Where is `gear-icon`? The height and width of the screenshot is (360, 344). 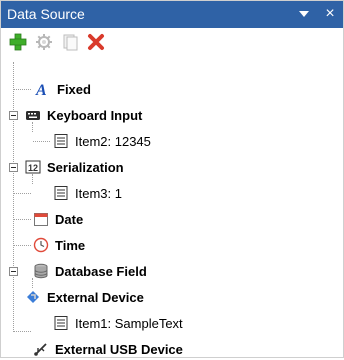 gear-icon is located at coordinates (44, 42).